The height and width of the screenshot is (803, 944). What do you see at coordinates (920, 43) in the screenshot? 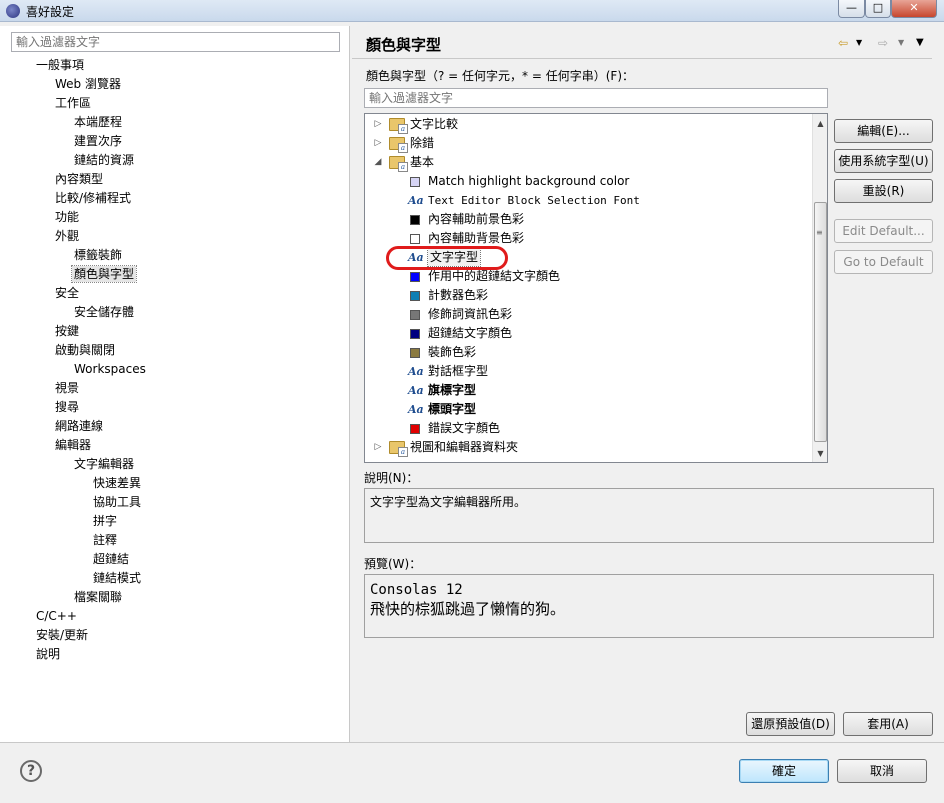
I see `view-menu-icon: ▼` at bounding box center [920, 43].